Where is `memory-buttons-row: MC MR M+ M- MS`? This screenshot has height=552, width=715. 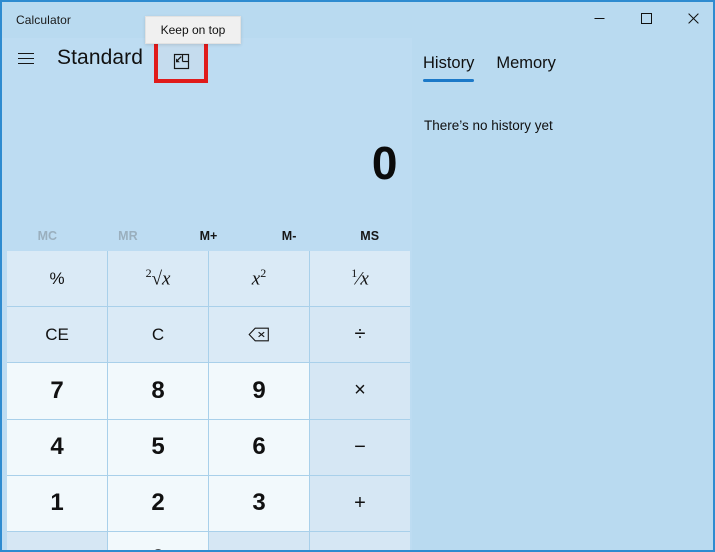 memory-buttons-row: MC MR M+ M- MS is located at coordinates (208, 236).